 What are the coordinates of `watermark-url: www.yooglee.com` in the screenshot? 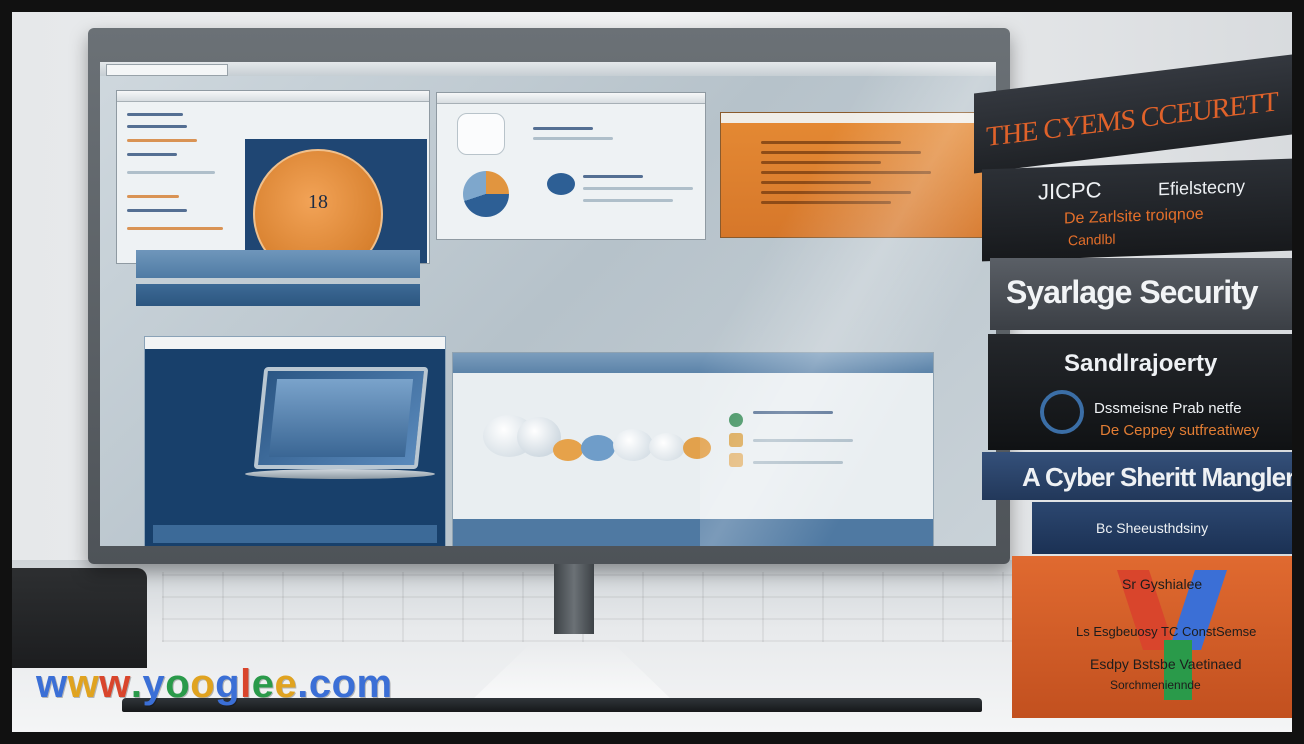 It's located at (214, 684).